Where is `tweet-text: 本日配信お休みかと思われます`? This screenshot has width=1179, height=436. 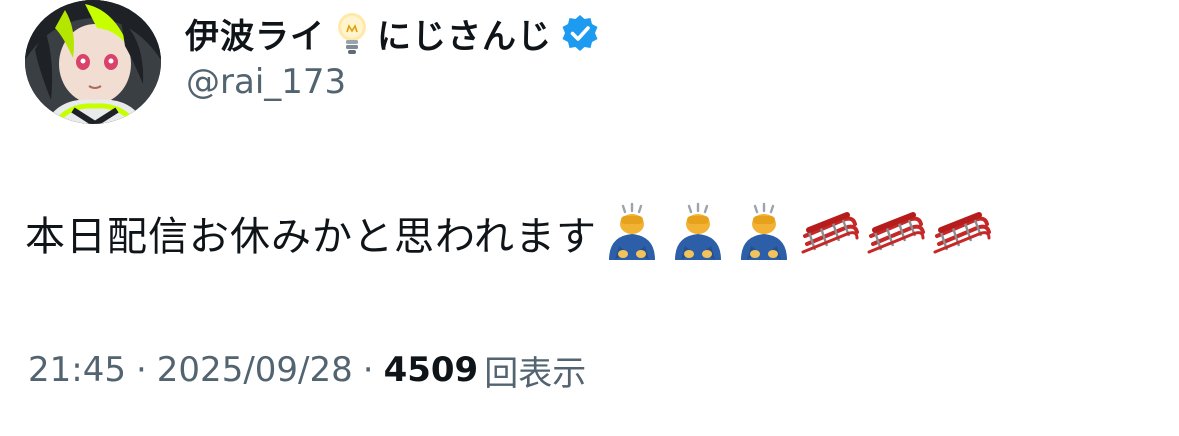
tweet-text: 本日配信お休みかと思われます is located at coordinates (311, 237).